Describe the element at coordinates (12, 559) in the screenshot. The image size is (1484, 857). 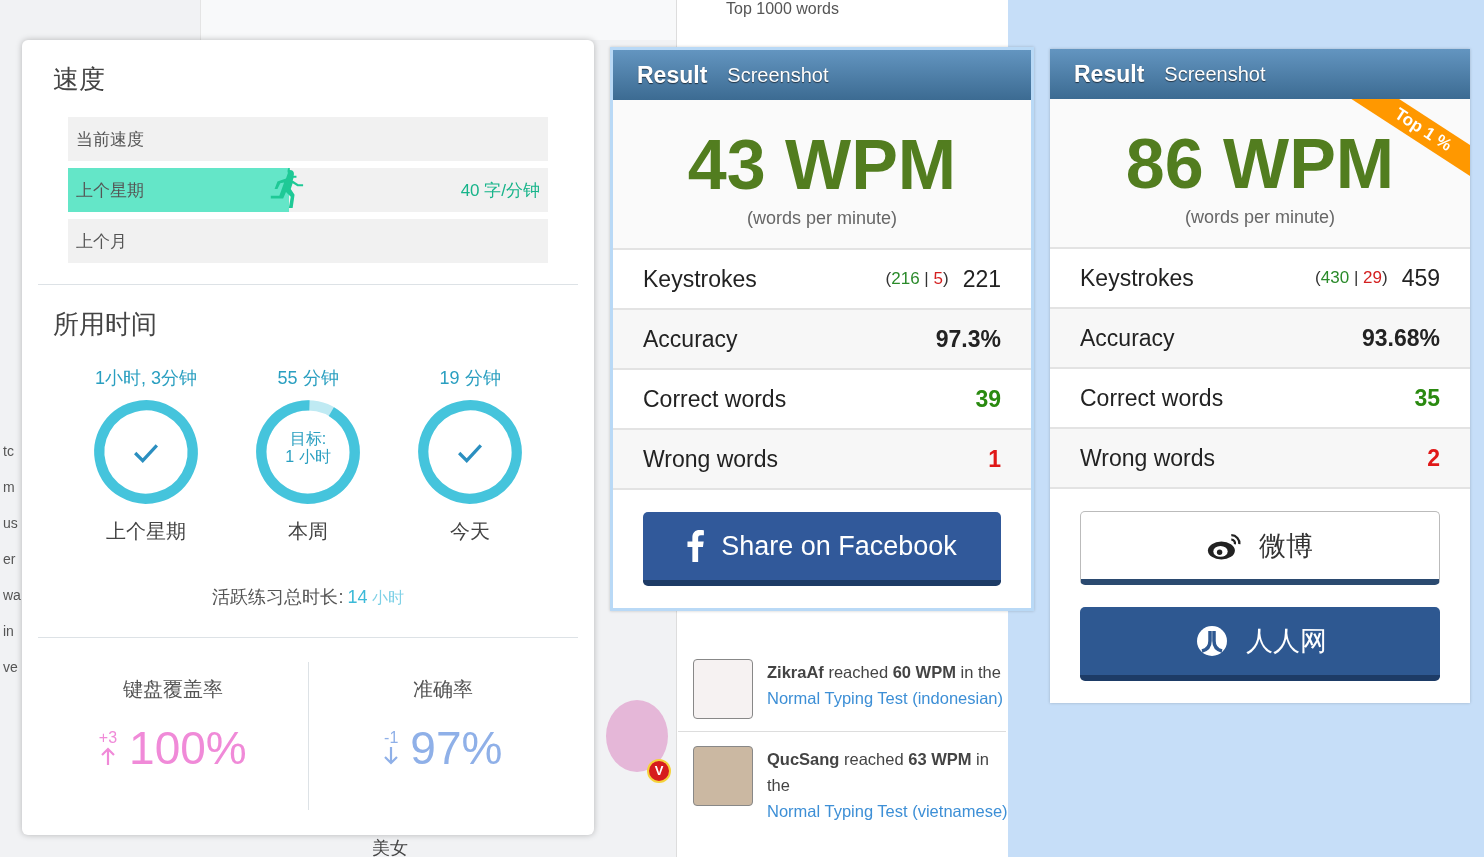
I see `menu-item: er` at that location.